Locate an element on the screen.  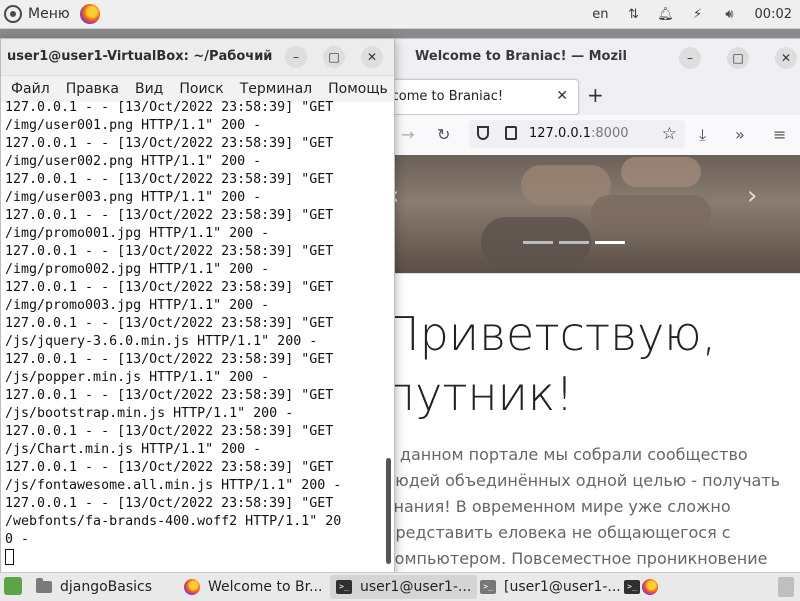
clock: 00:02 is located at coordinates (773, 14).